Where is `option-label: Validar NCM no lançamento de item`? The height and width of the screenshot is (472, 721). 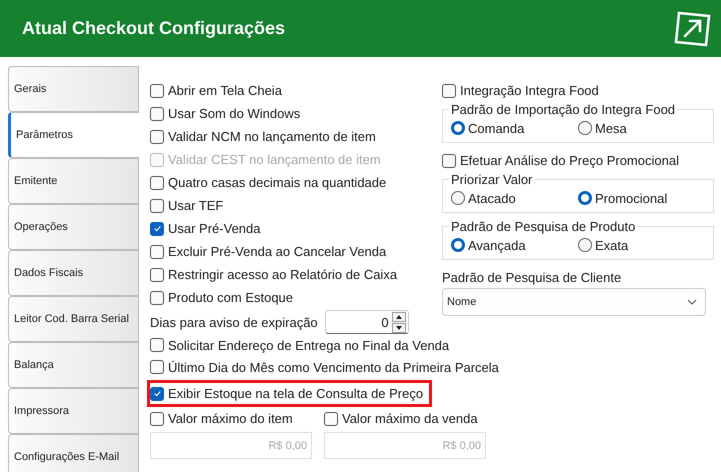
option-label: Validar NCM no lançamento de item is located at coordinates (272, 136).